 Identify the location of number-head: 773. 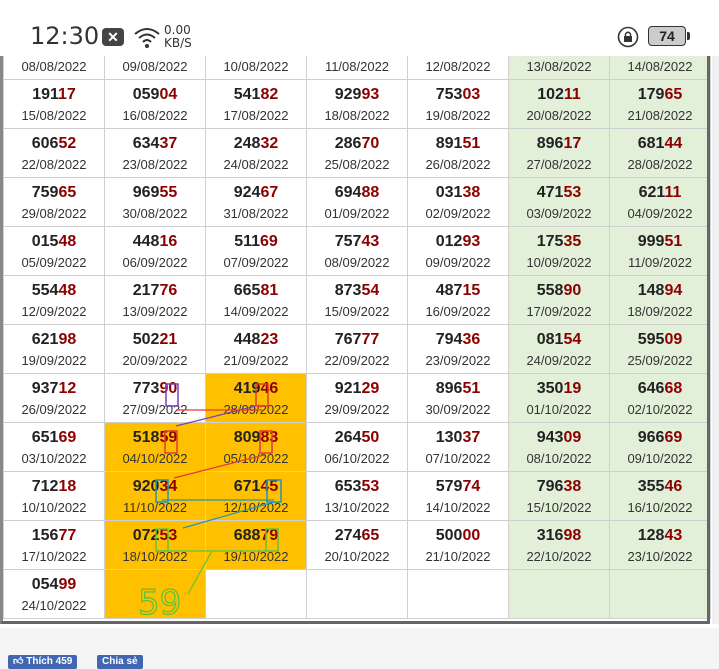
(146, 388).